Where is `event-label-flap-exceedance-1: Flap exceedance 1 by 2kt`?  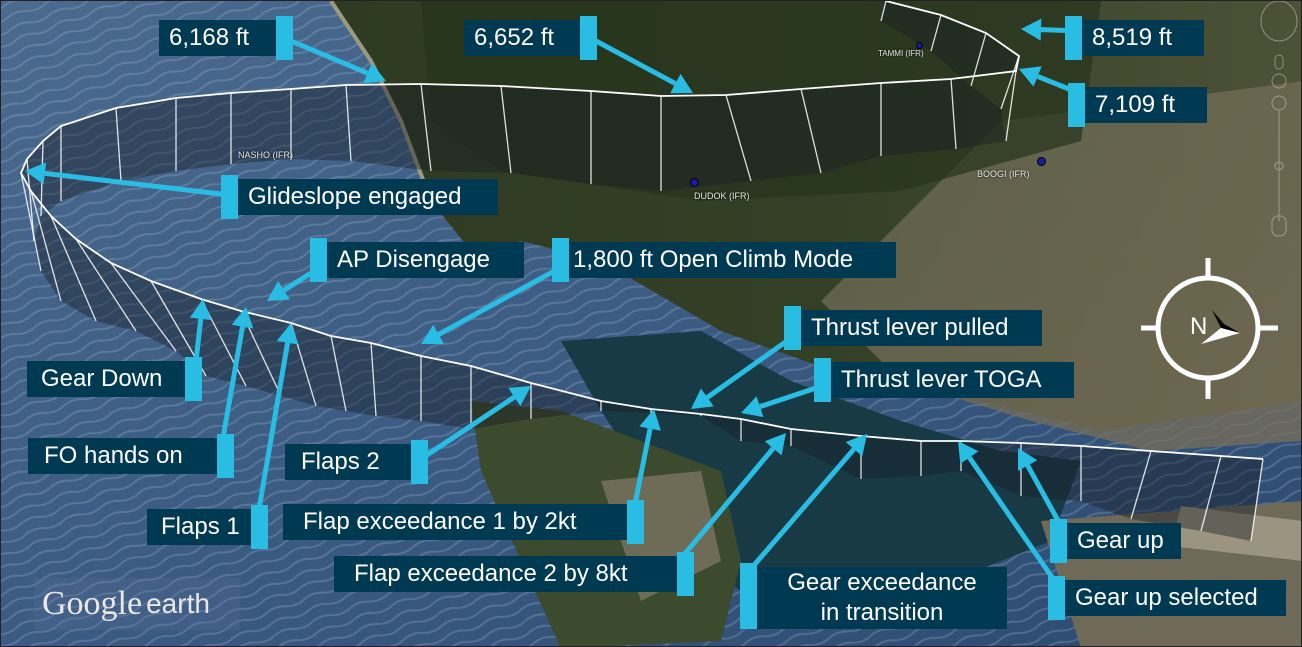
event-label-flap-exceedance-1: Flap exceedance 1 by 2kt is located at coordinates (463, 522).